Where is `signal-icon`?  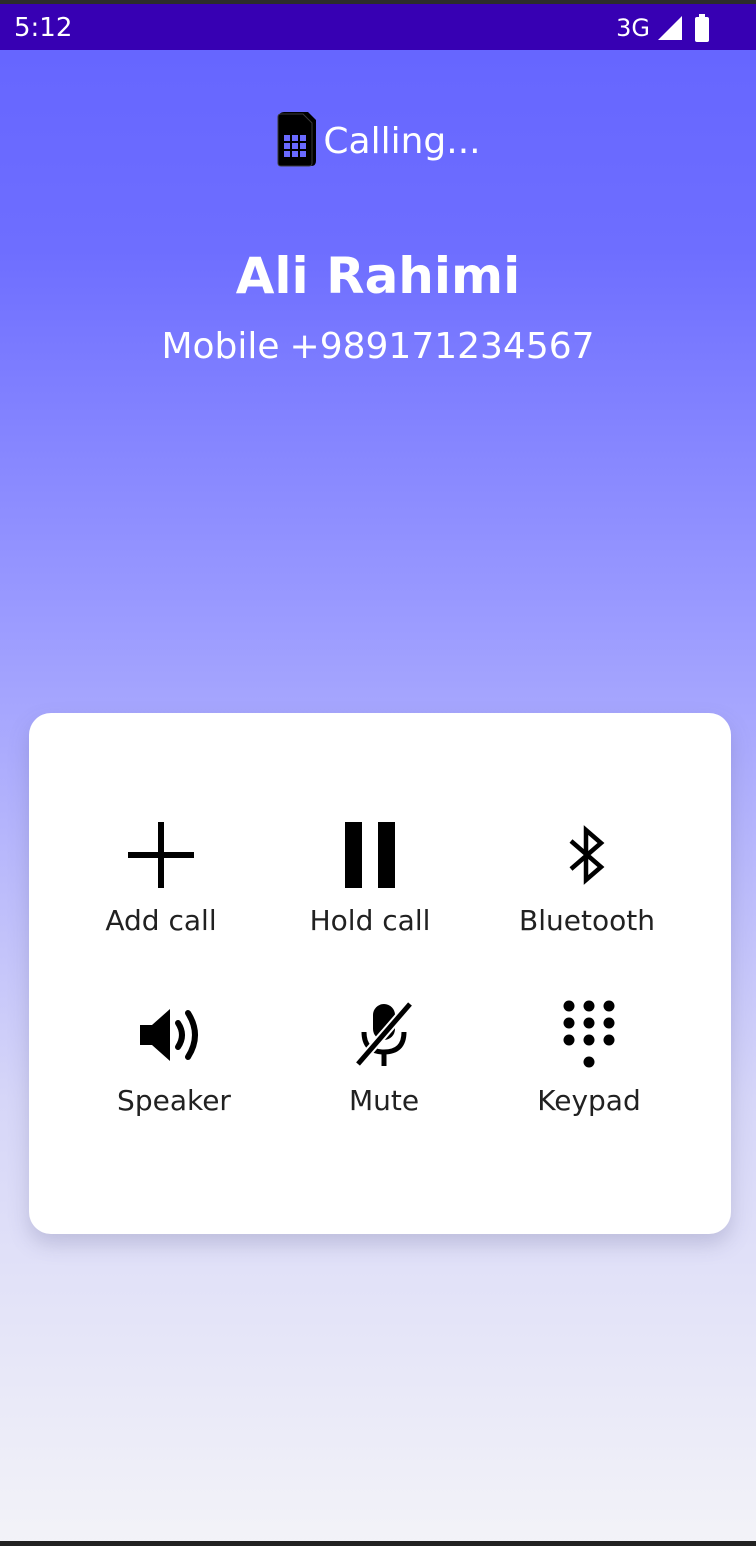
signal-icon is located at coordinates (670, 28).